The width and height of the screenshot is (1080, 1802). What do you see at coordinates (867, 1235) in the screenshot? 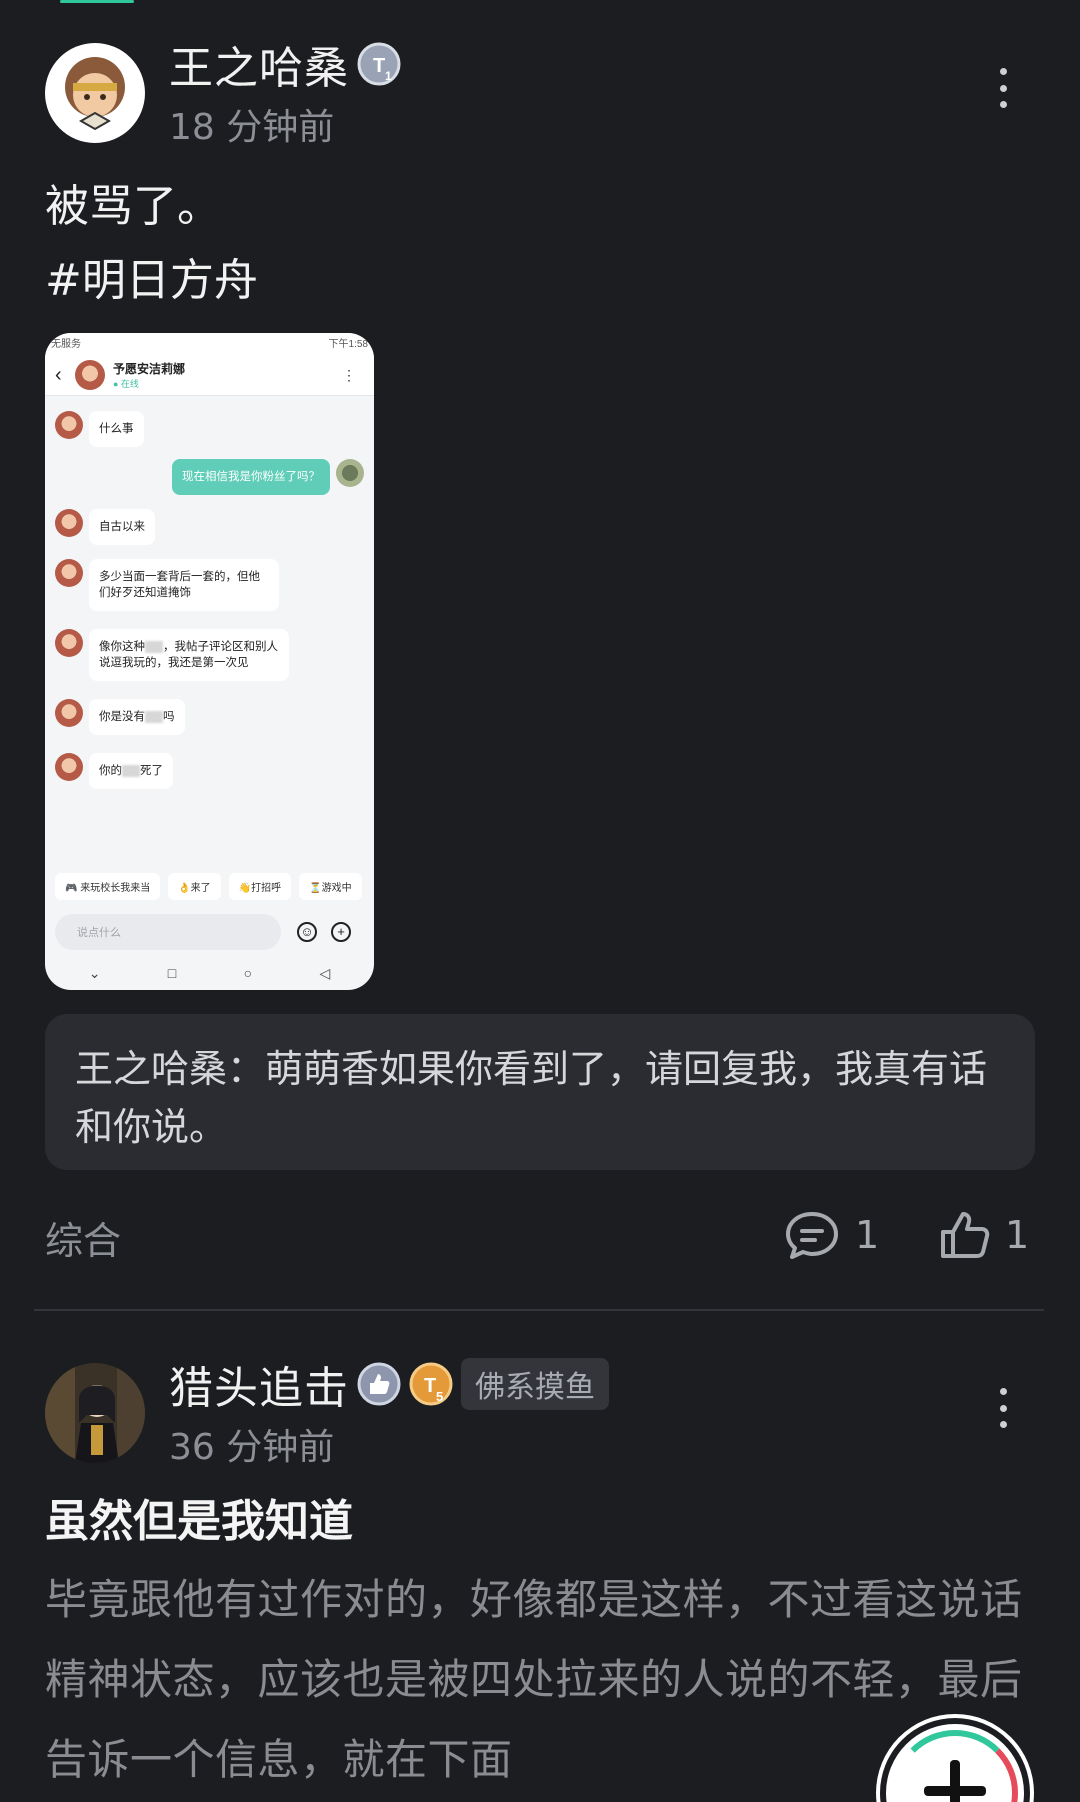
I see `comment-count: 1` at bounding box center [867, 1235].